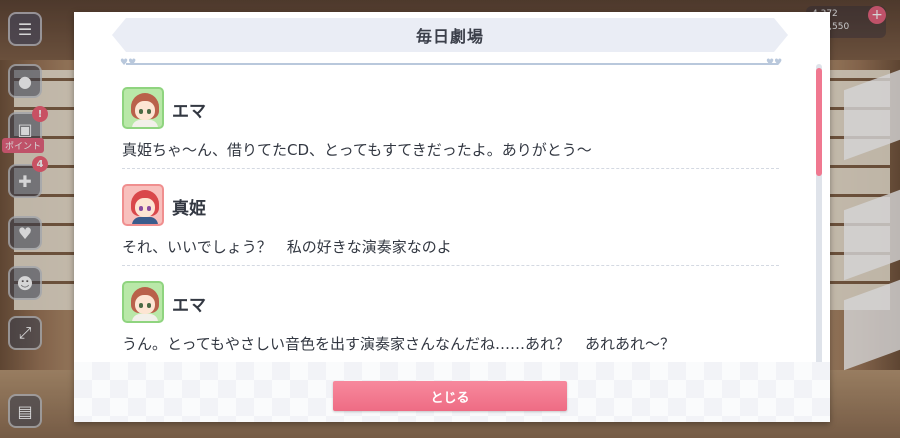 The height and width of the screenshot is (438, 900). What do you see at coordinates (819, 122) in the screenshot?
I see `scrollbar-thumb` at bounding box center [819, 122].